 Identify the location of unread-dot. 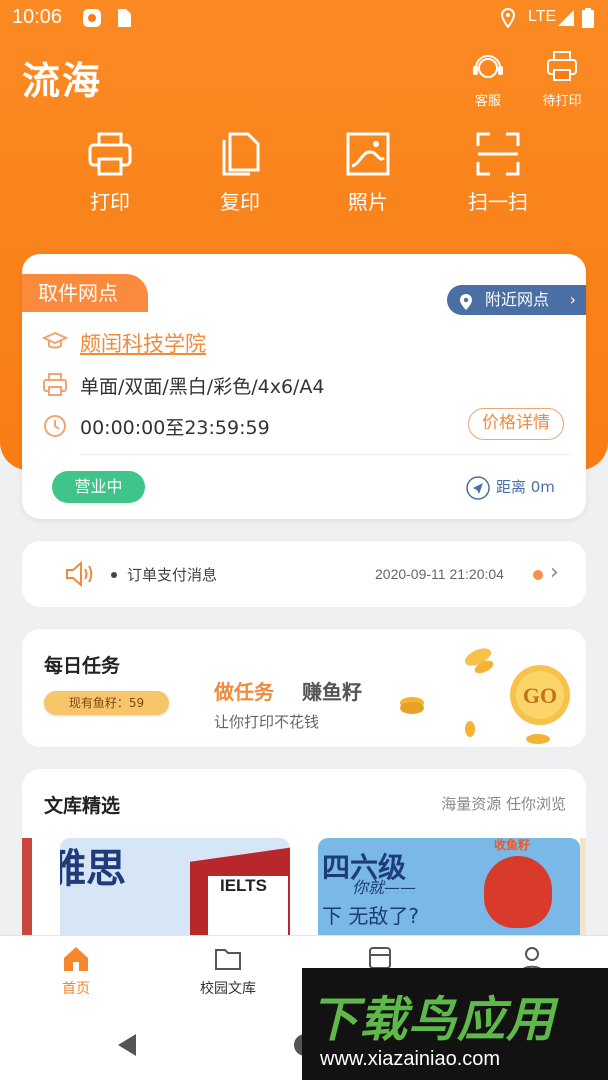
(538, 575).